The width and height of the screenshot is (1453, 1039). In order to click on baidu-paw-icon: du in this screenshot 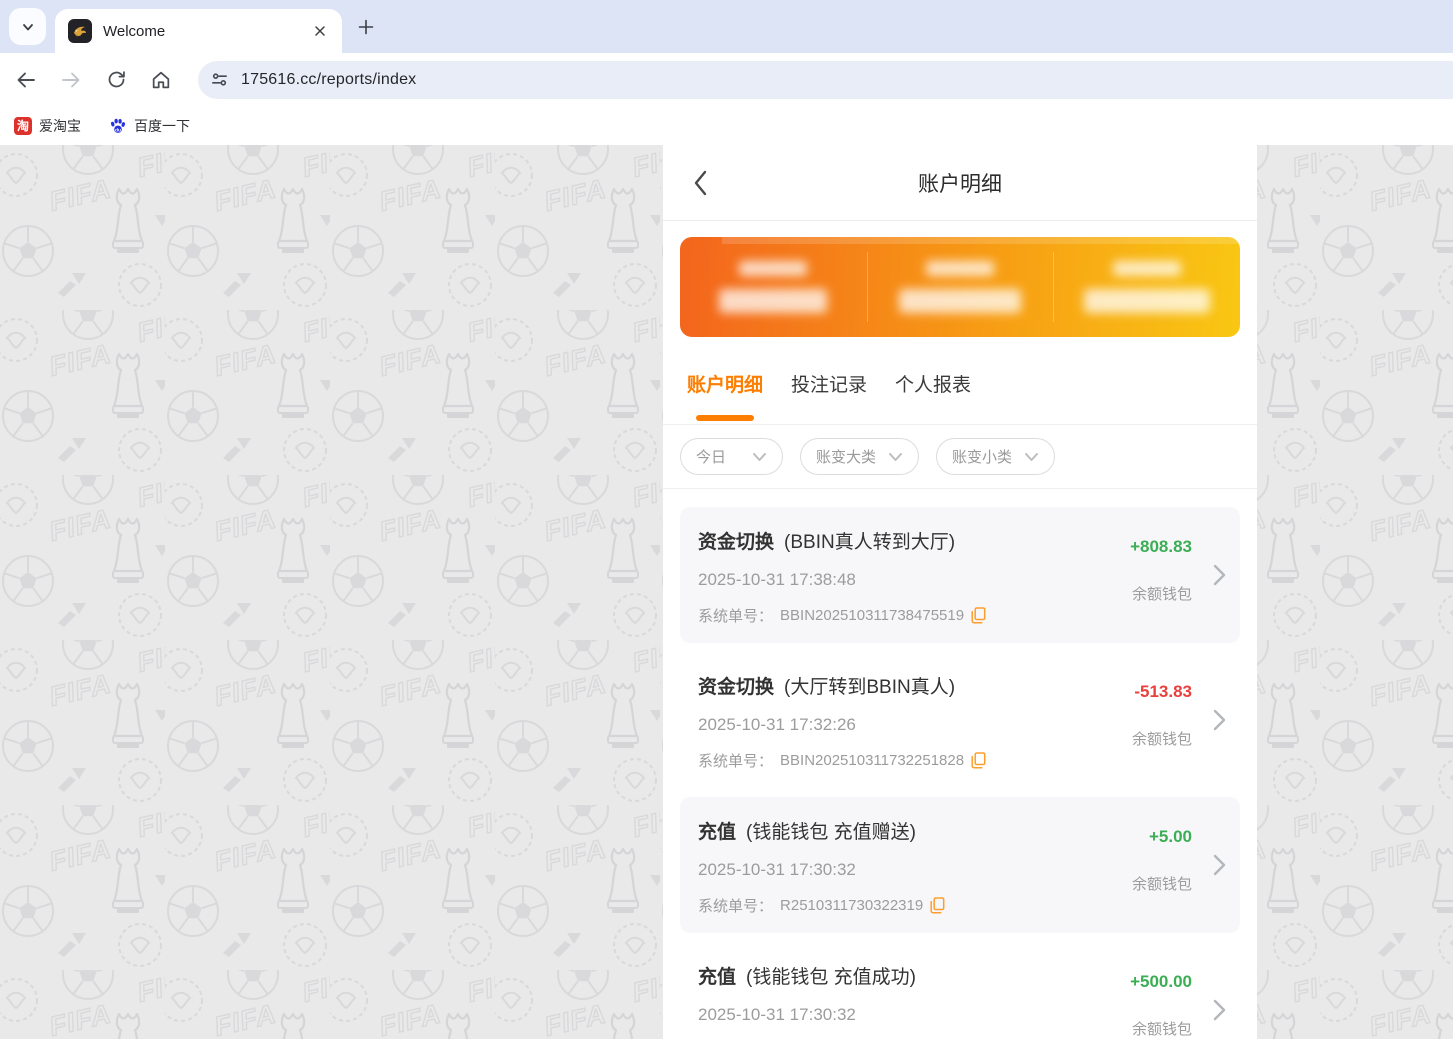, I will do `click(118, 126)`.